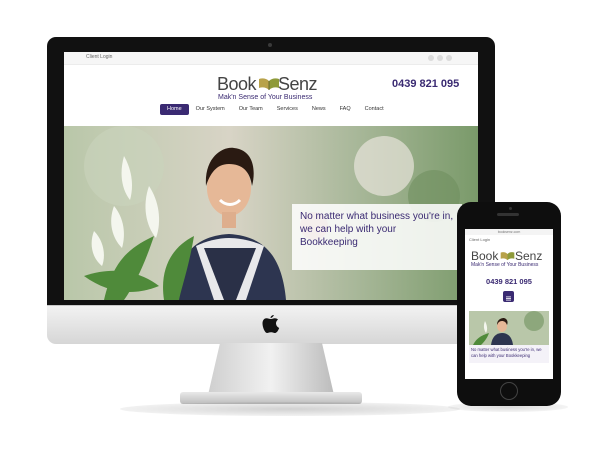  I want to click on mobile-logo-tagline: Mak'n Sense of Your Business, so click(505, 265).